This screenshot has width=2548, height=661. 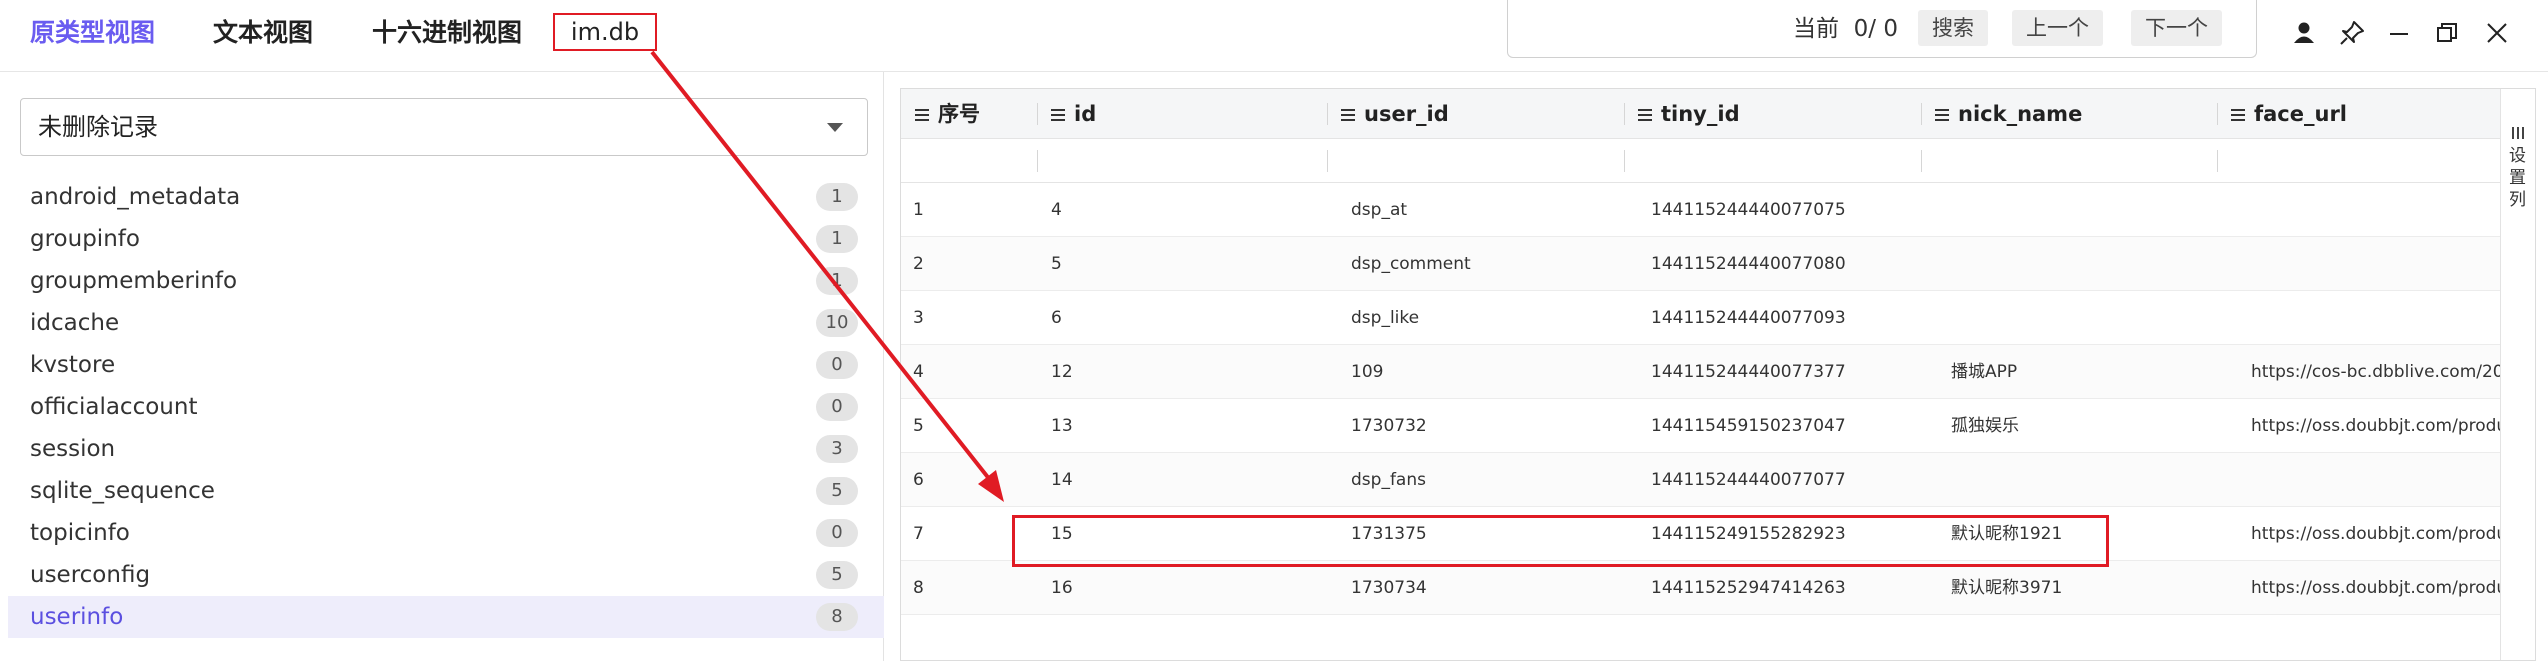 I want to click on table-list-item: topicinfo 0, so click(x=446, y=533).